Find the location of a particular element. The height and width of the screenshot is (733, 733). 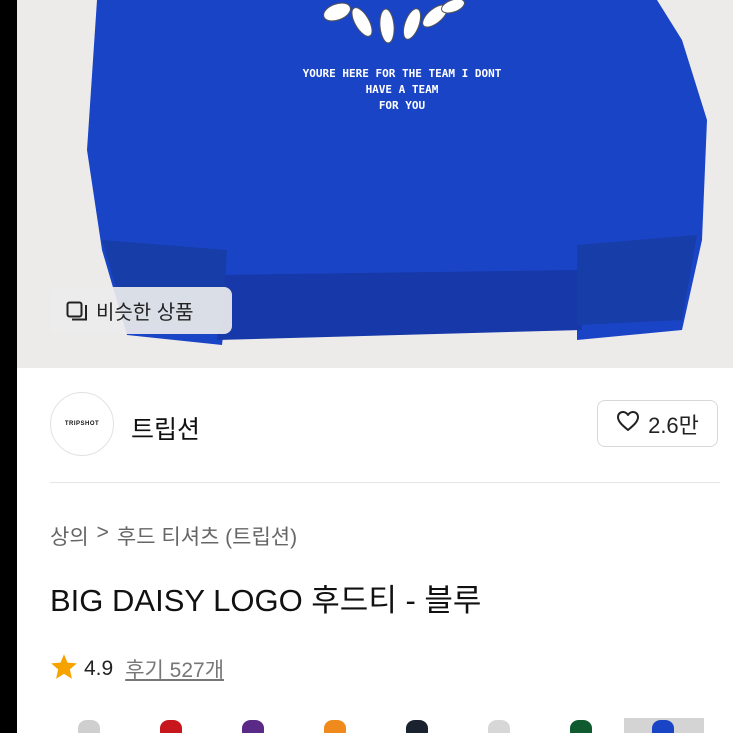

rating-score: 4.9 is located at coordinates (99, 668).